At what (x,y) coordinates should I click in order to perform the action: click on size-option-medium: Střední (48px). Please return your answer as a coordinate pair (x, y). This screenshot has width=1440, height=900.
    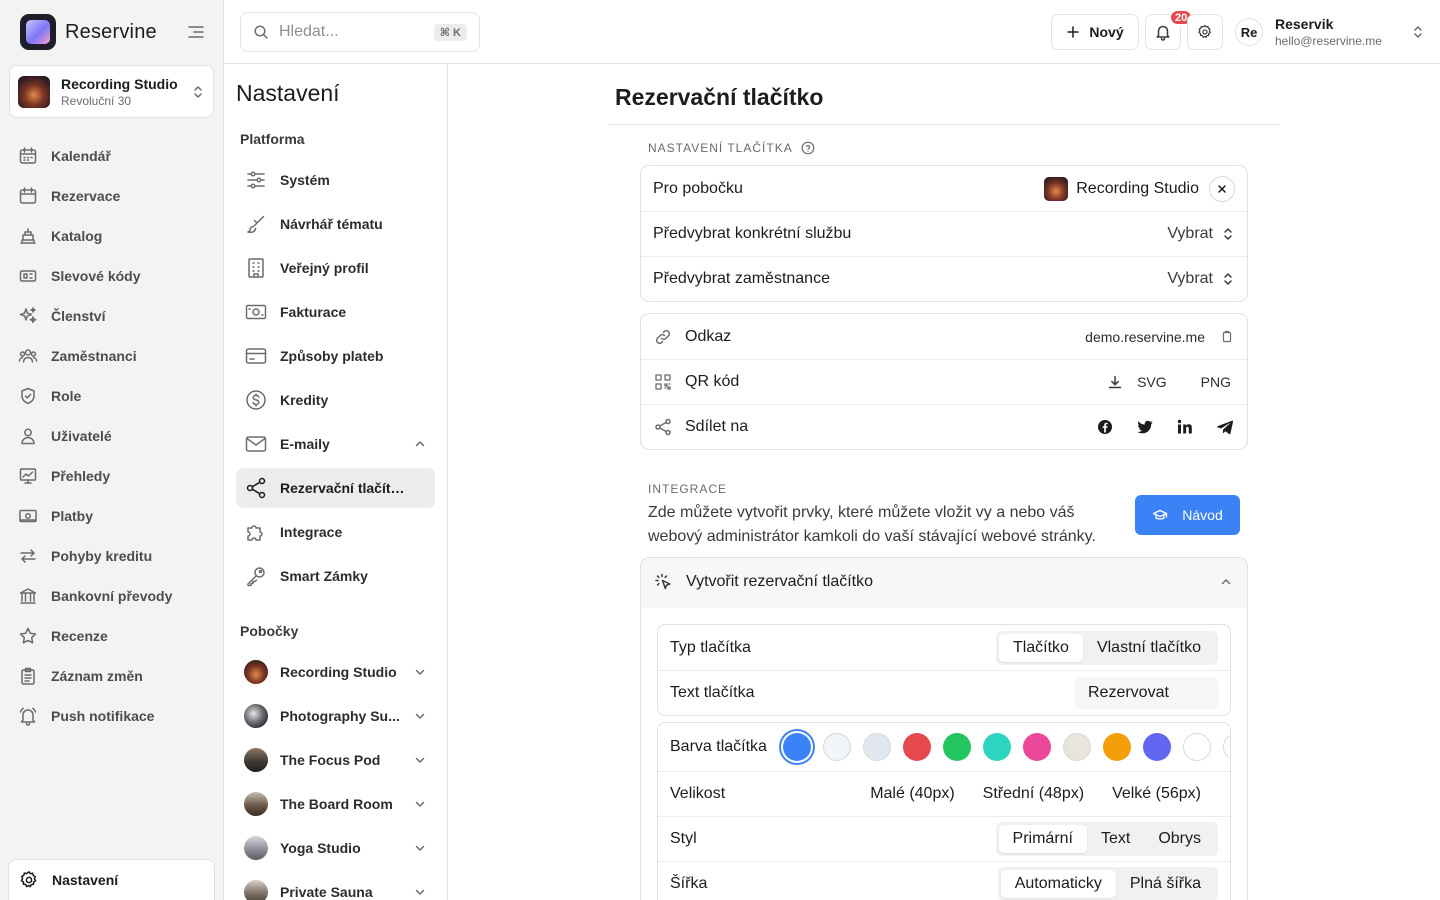
    Looking at the image, I should click on (1033, 794).